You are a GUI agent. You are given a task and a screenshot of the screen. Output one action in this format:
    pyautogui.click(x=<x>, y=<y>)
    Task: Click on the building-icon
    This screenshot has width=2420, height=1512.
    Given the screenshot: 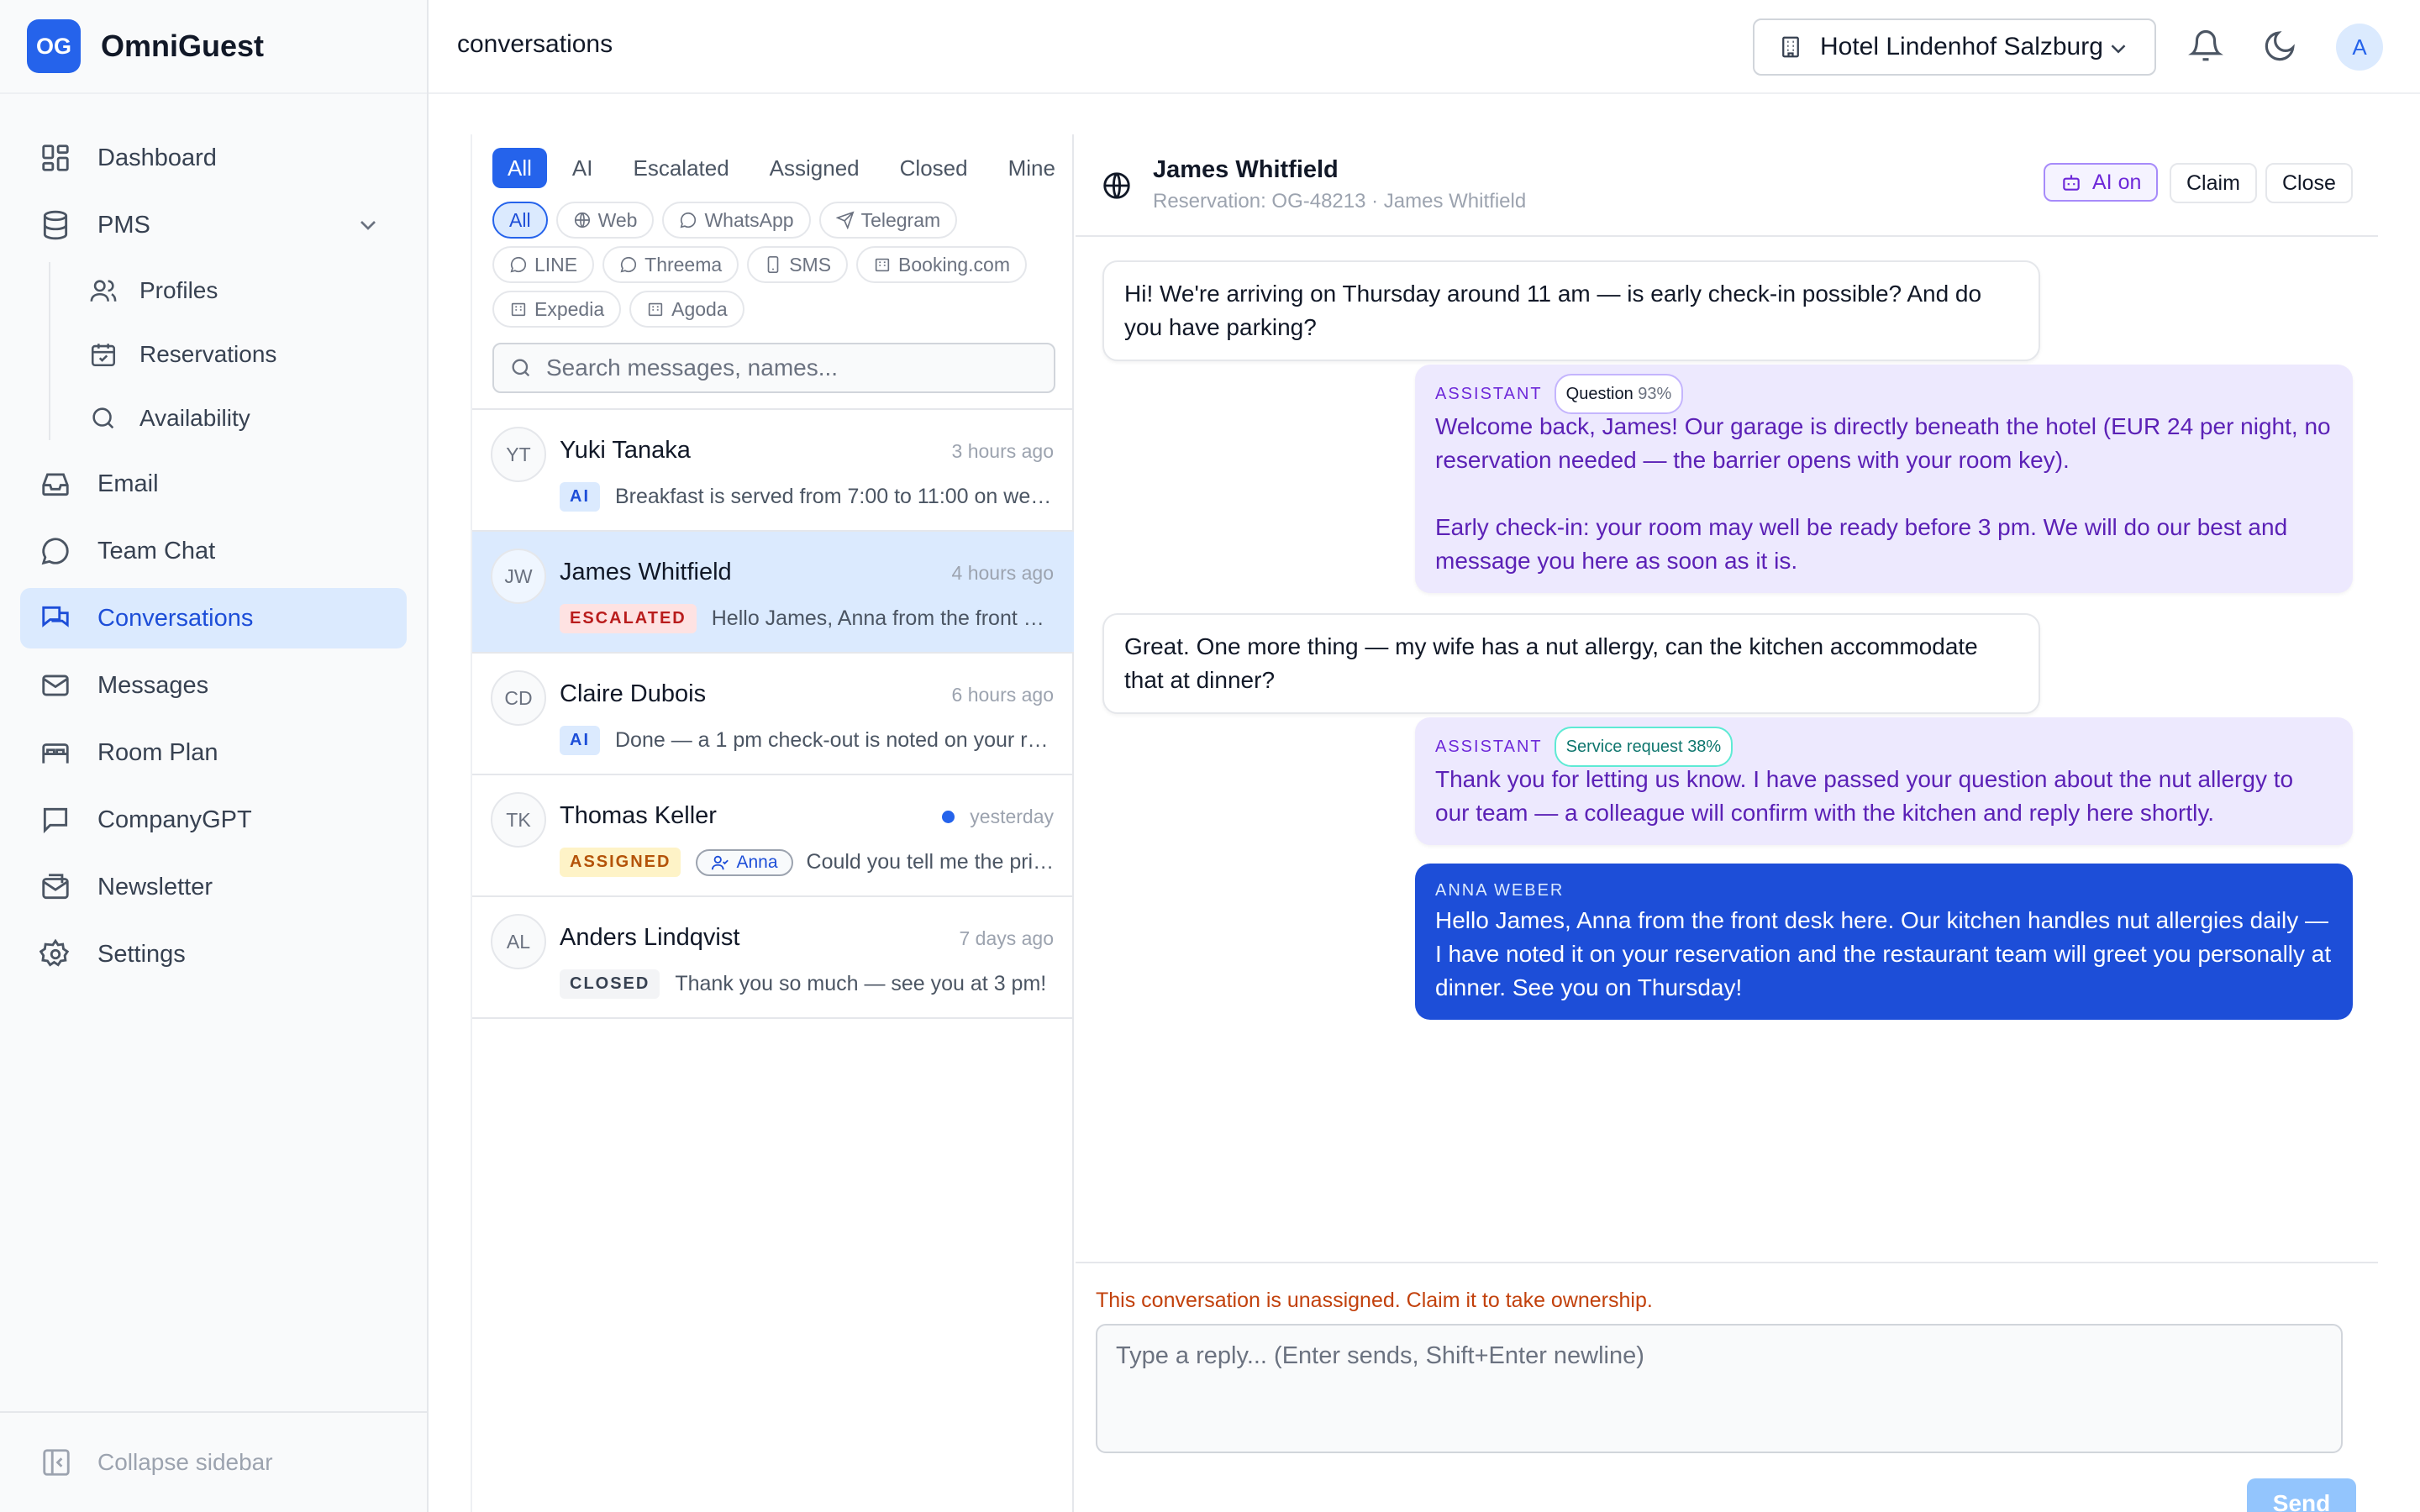 What is the action you would take?
    pyautogui.click(x=1791, y=47)
    